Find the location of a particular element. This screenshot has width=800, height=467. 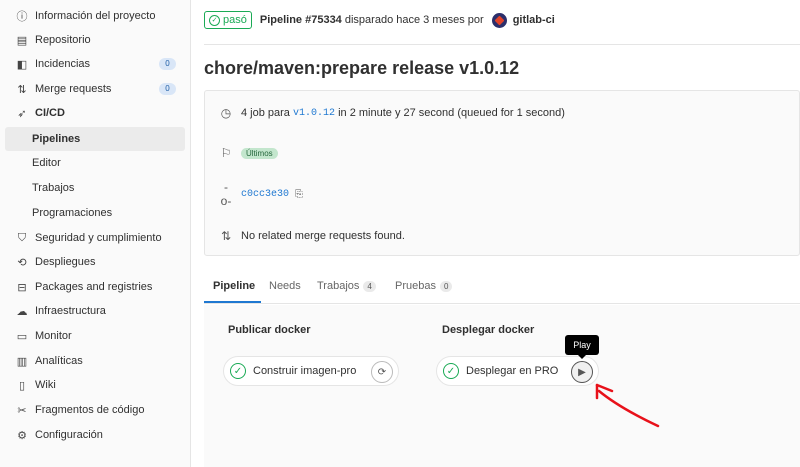

job-build-image-pro: ✓ Construir imagen-pro ⟳ is located at coordinates (311, 371).